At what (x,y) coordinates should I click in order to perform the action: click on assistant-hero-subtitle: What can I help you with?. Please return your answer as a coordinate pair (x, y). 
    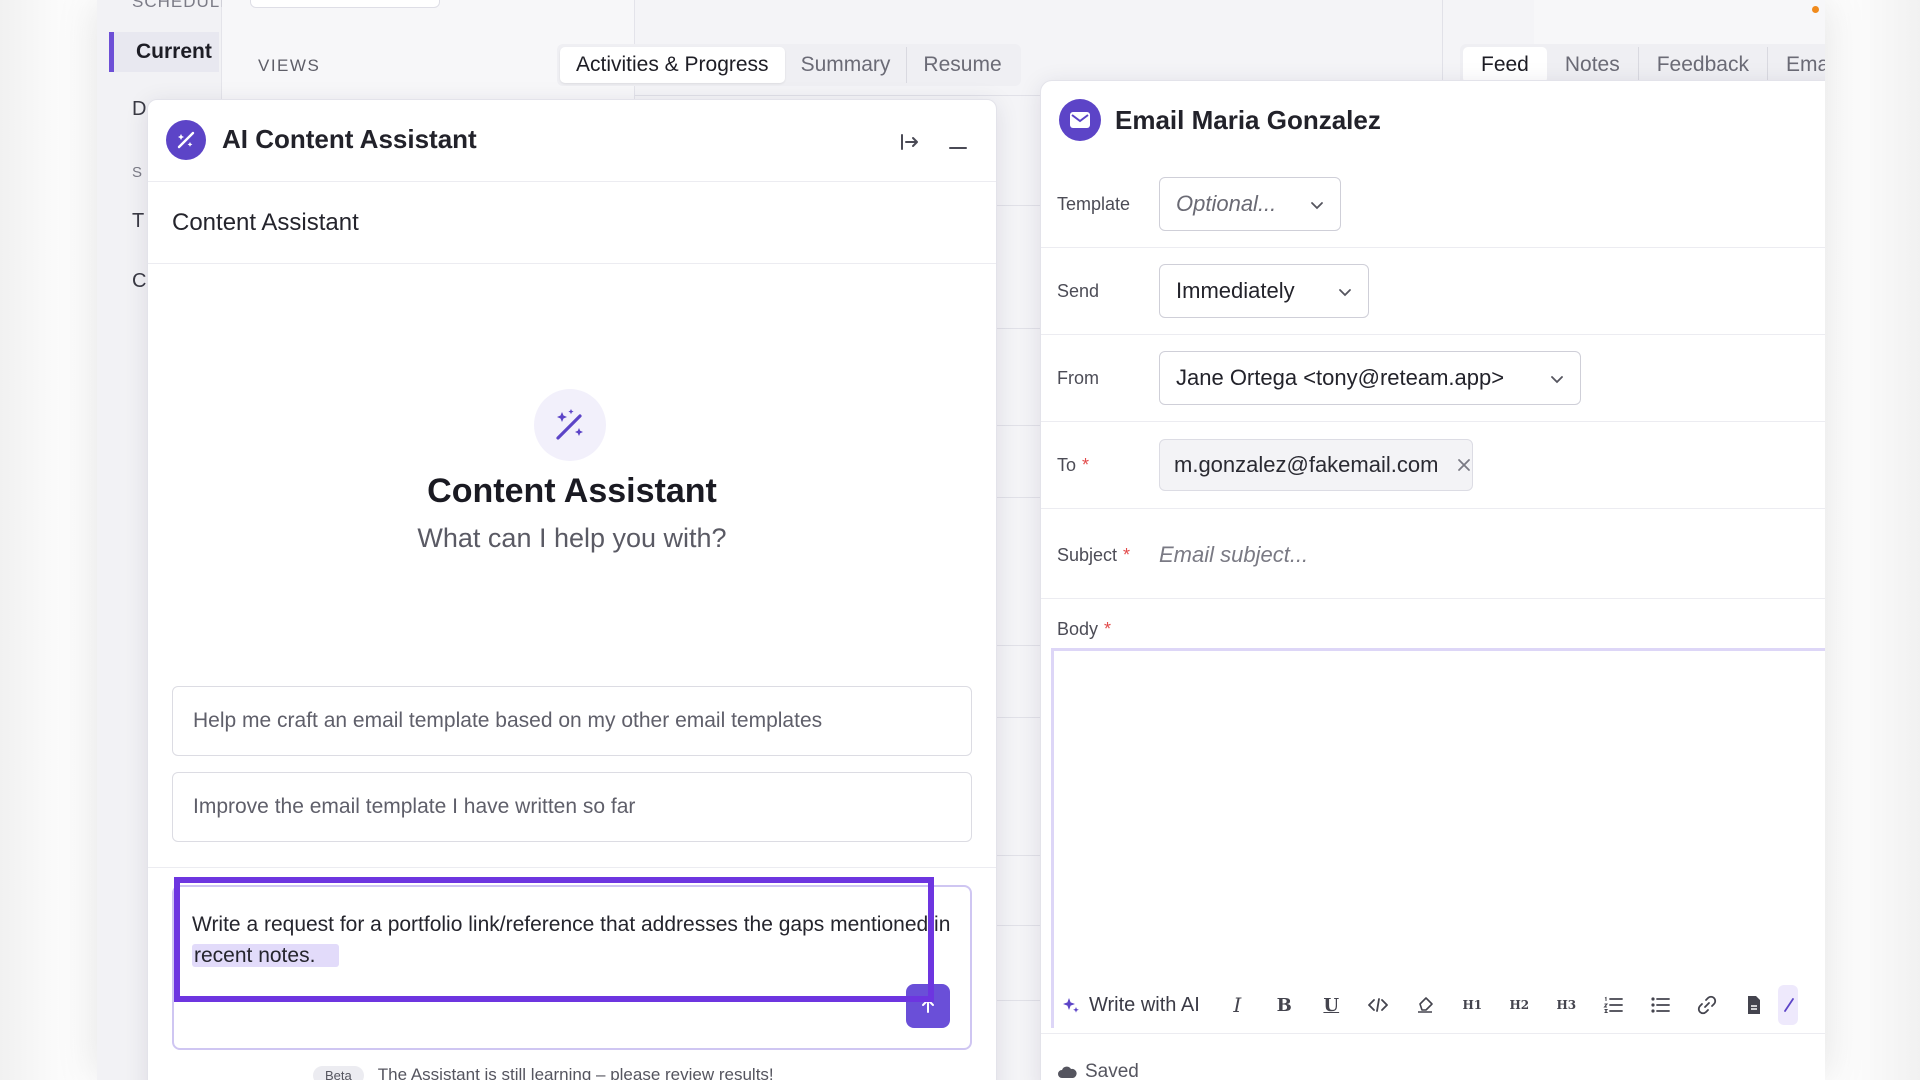
    Looking at the image, I should click on (572, 538).